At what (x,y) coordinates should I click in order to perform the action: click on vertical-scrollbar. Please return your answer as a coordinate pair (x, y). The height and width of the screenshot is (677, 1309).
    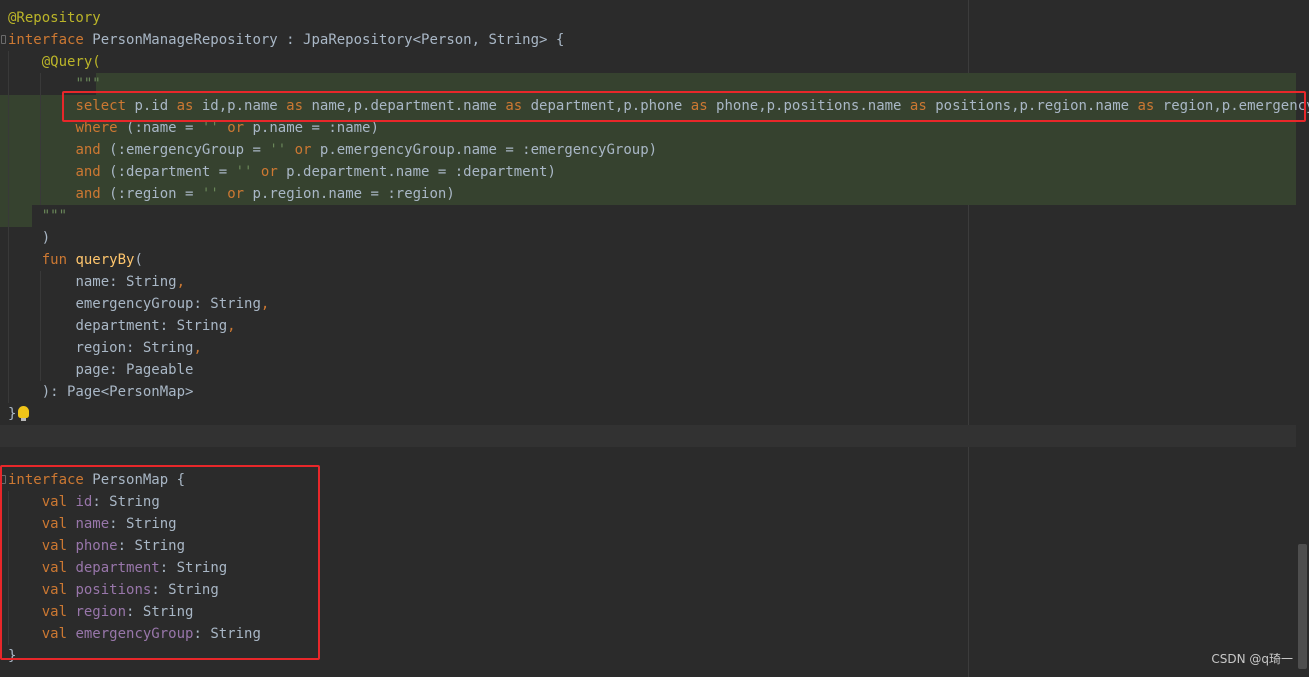
    Looking at the image, I should click on (1302, 606).